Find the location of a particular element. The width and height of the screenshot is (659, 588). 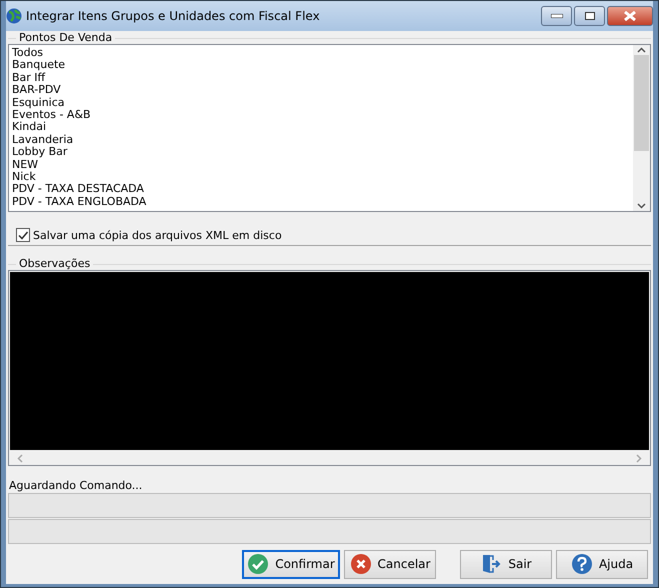

list-item: Esquinica is located at coordinates (321, 103).